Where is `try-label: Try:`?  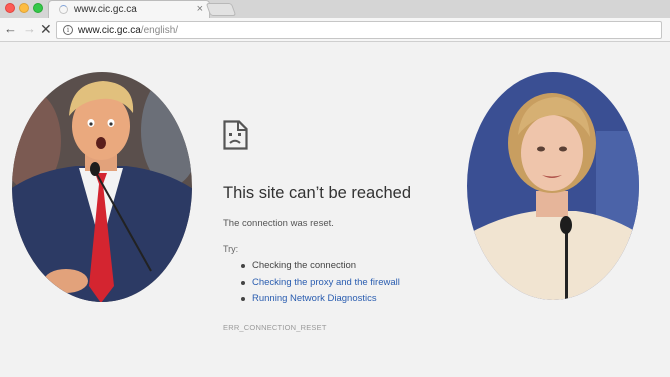
try-label: Try: is located at coordinates (231, 249).